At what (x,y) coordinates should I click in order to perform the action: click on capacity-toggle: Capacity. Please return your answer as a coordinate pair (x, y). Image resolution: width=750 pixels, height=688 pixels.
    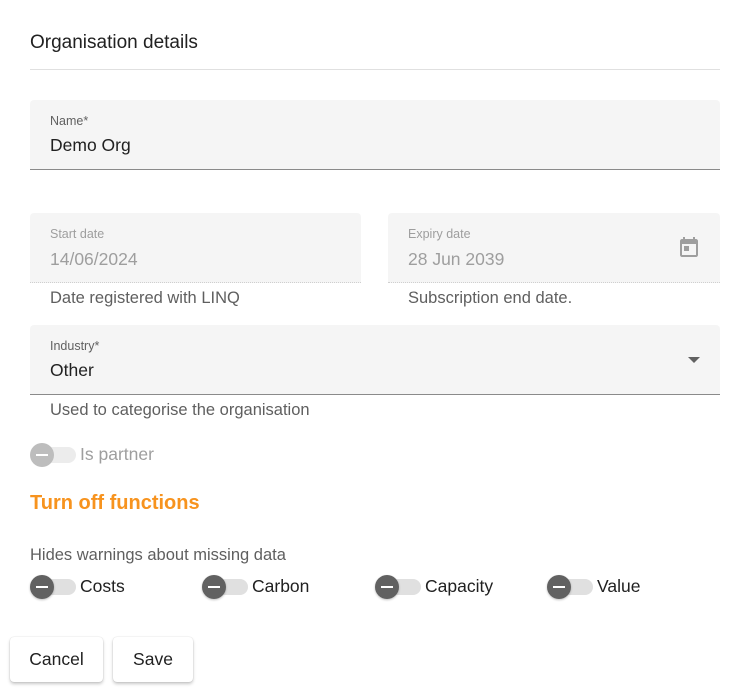
    Looking at the image, I should click on (434, 586).